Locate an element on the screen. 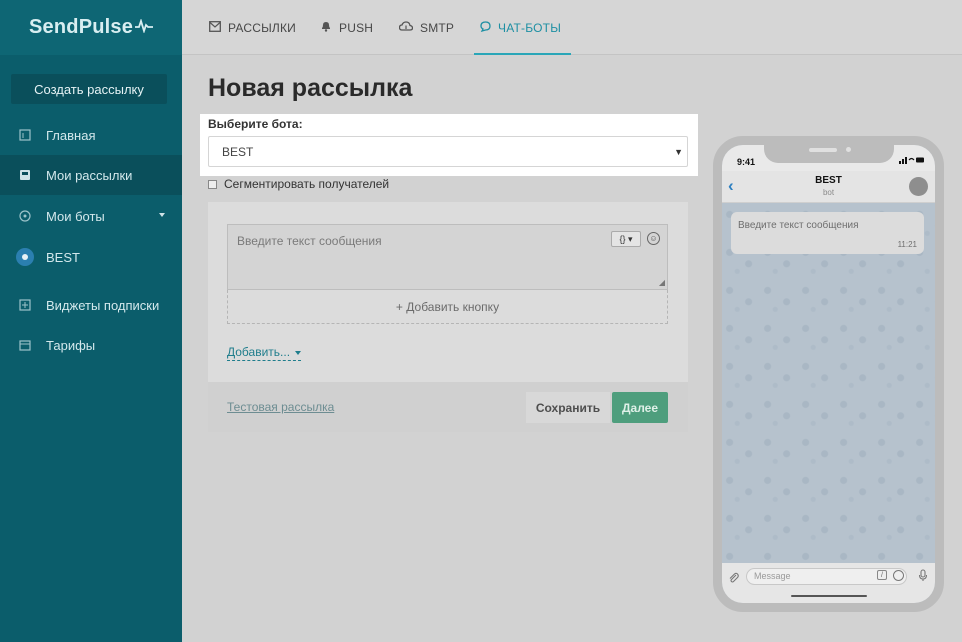  bell-icon is located at coordinates (326, 27).